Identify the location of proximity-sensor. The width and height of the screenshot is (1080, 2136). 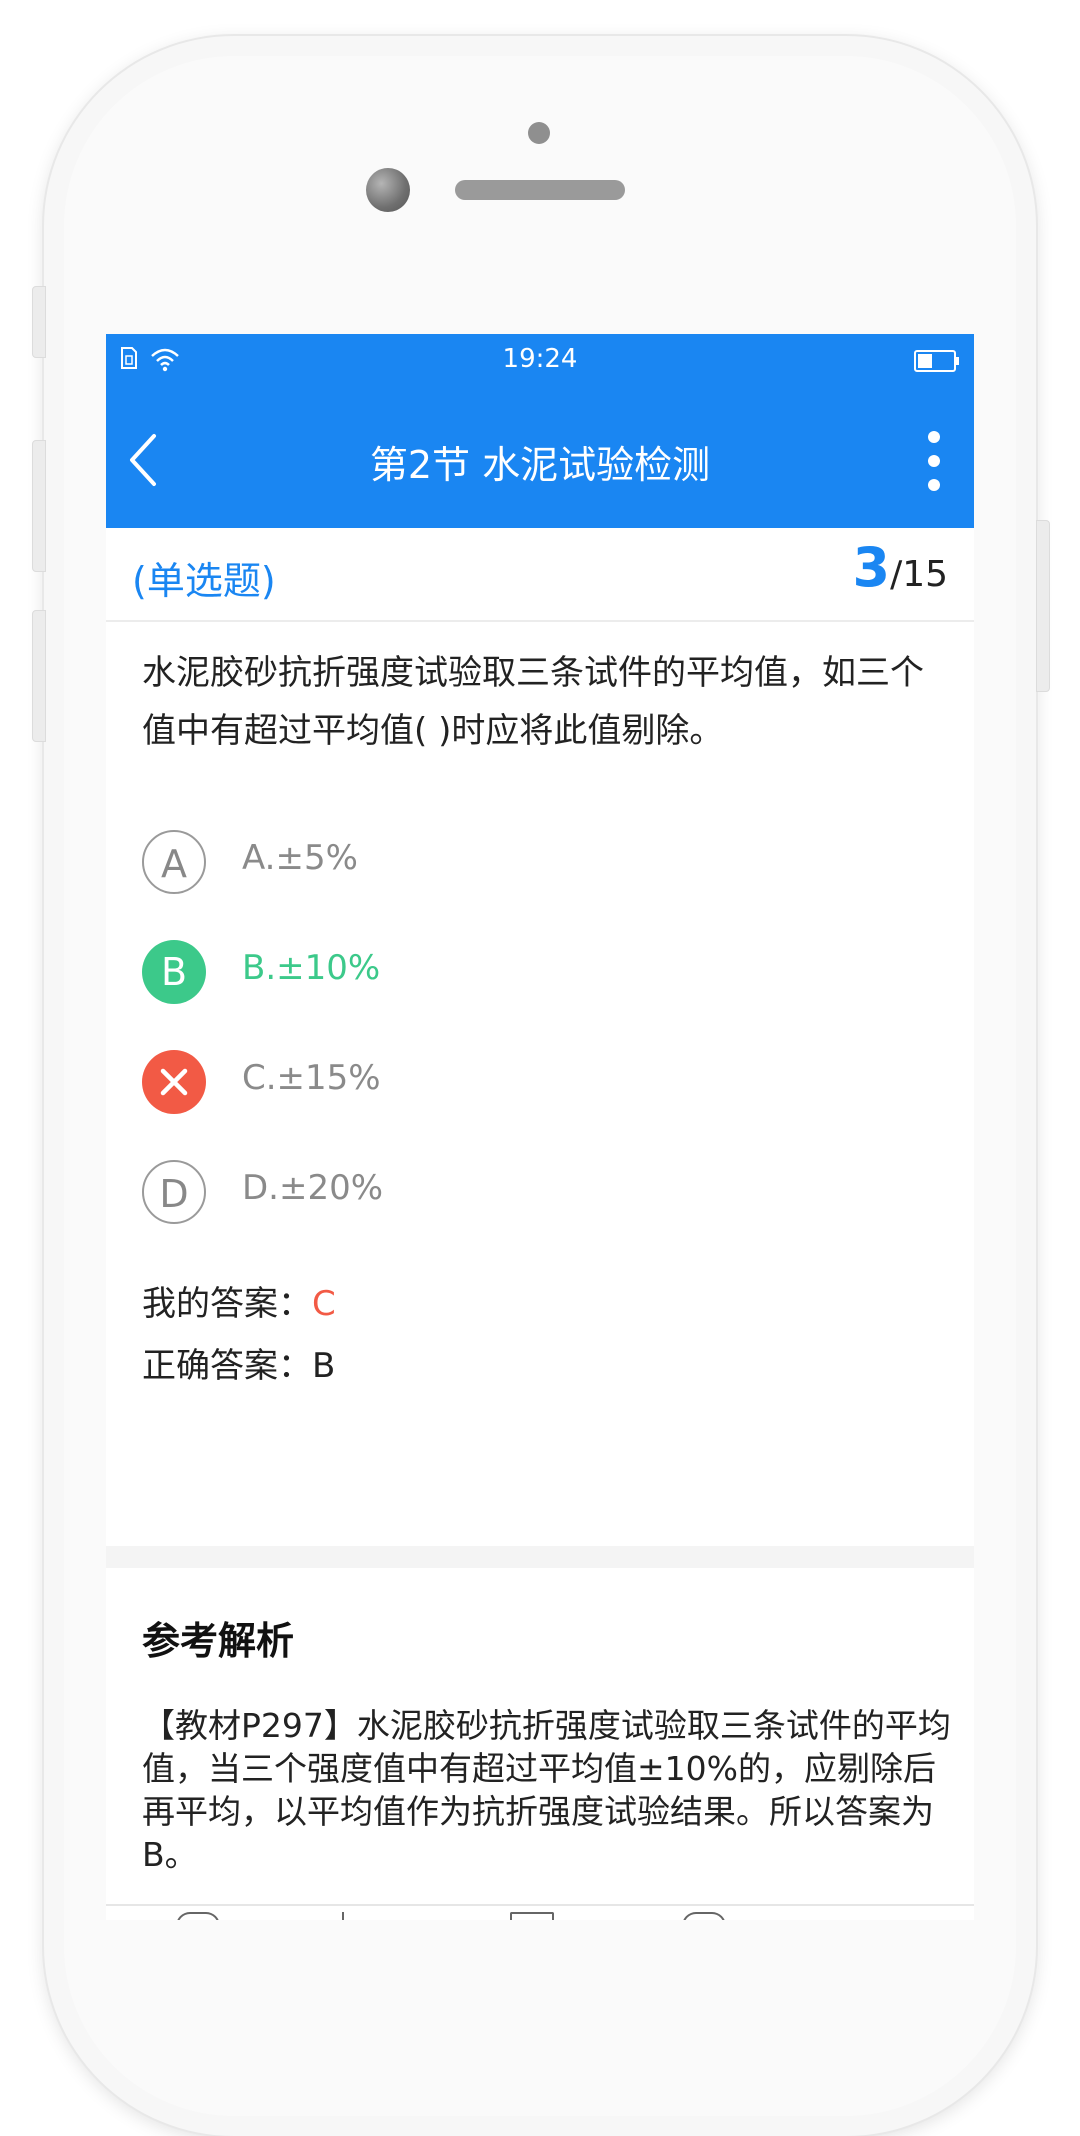
(539, 133).